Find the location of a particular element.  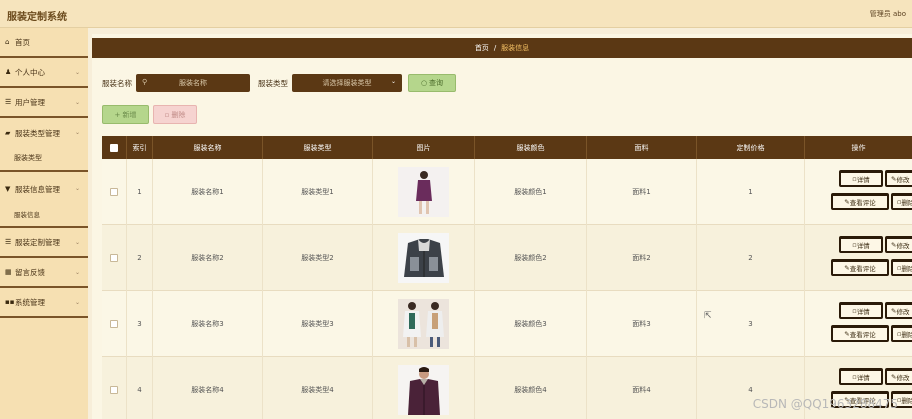

type-label: 服装类型 is located at coordinates (273, 83).